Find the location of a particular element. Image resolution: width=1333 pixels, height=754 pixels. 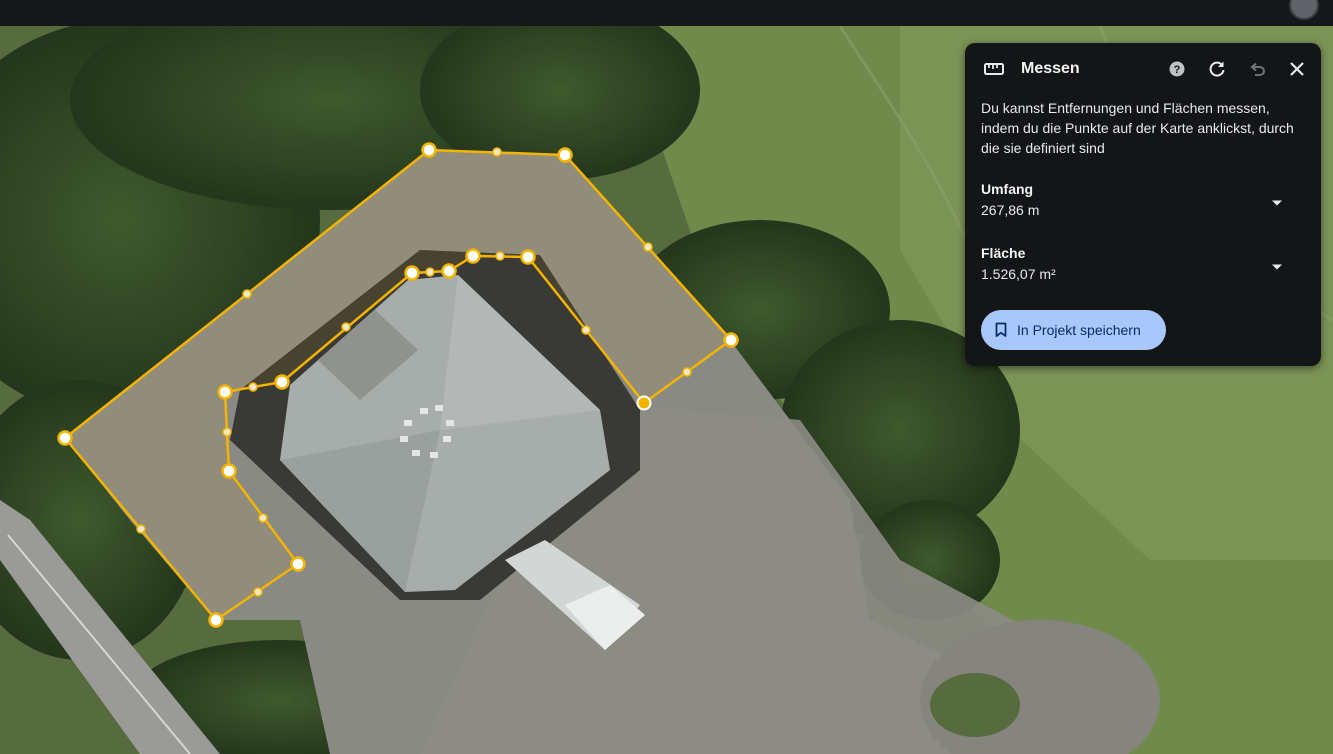

perimeter-dropdown: Umfang 267,86 m is located at coordinates (1141, 201).